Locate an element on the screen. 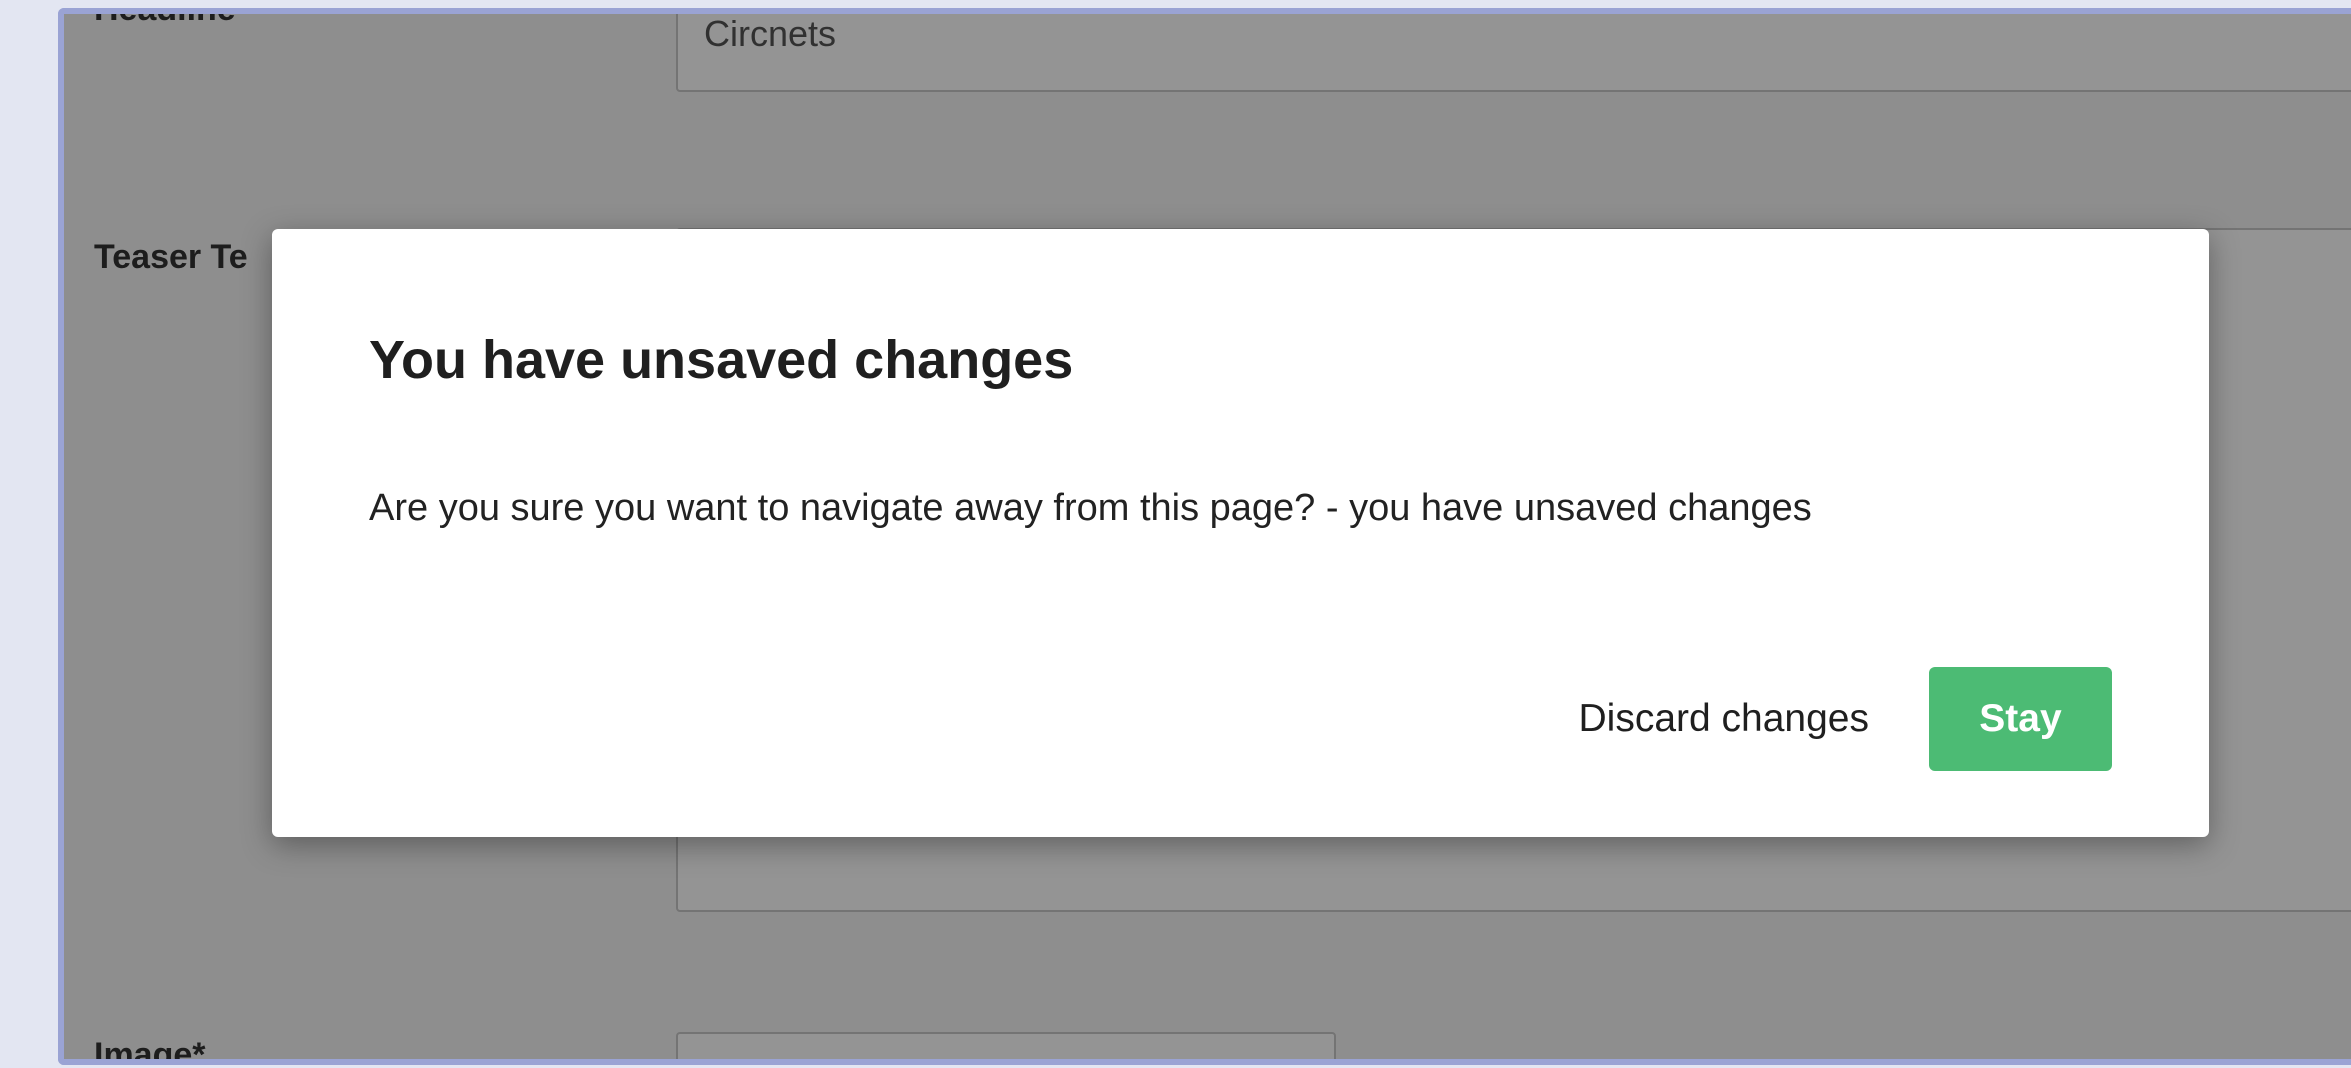  stay-button: Stay is located at coordinates (2020, 719).